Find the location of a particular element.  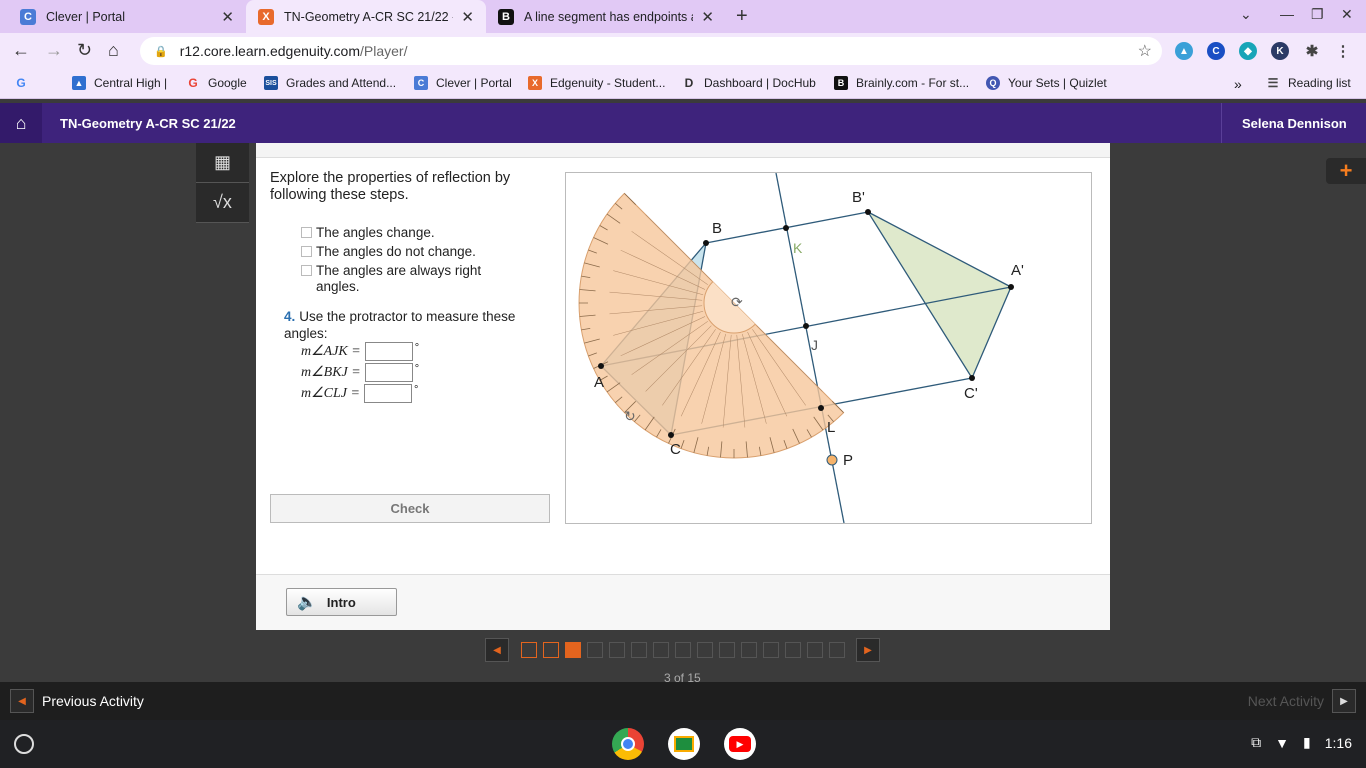

handle-p is located at coordinates (832, 460).